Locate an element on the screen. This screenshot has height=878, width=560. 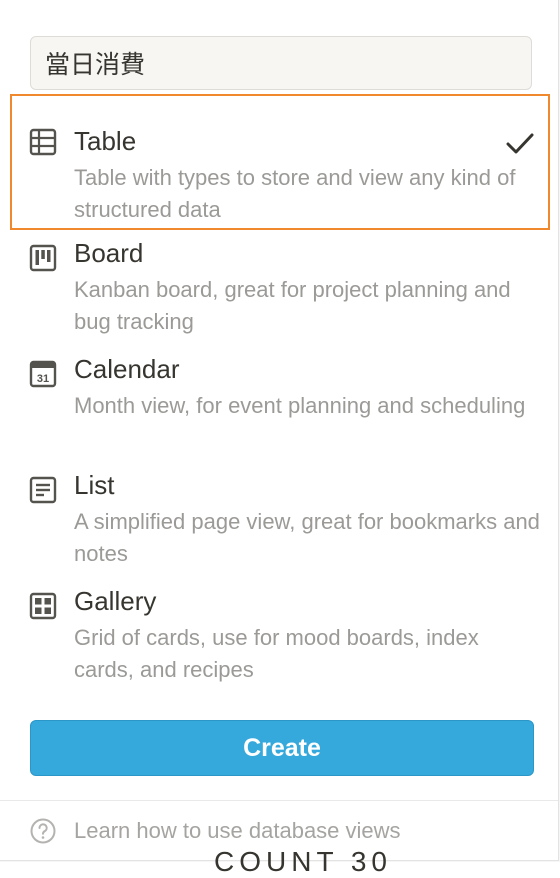
create-button: Create is located at coordinates (282, 748).